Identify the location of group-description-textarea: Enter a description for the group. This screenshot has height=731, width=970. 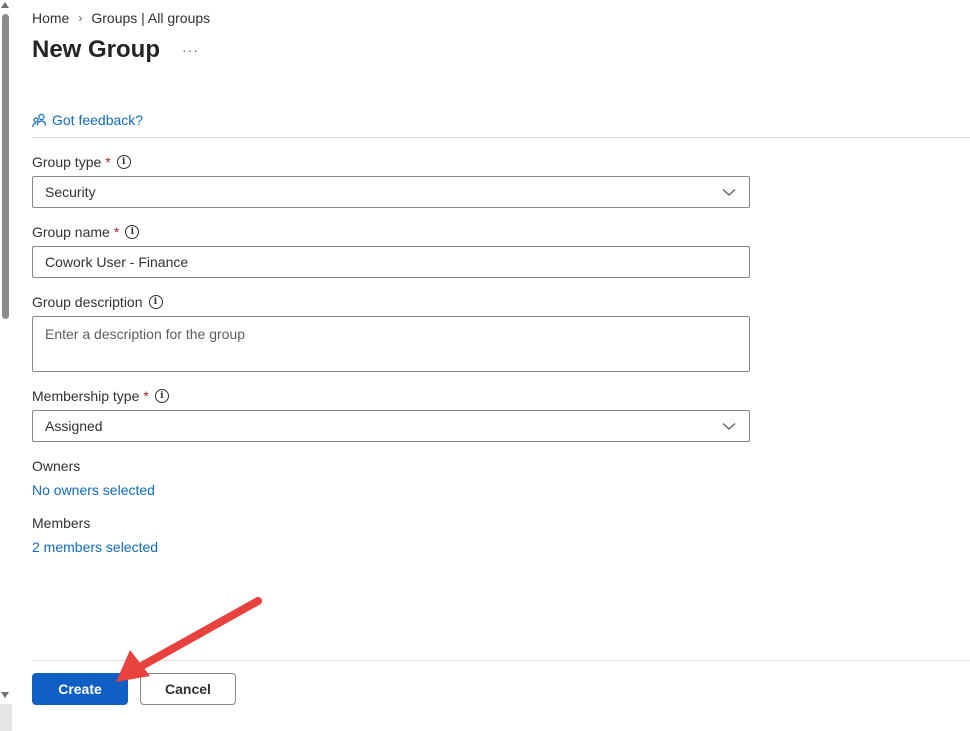
(391, 344).